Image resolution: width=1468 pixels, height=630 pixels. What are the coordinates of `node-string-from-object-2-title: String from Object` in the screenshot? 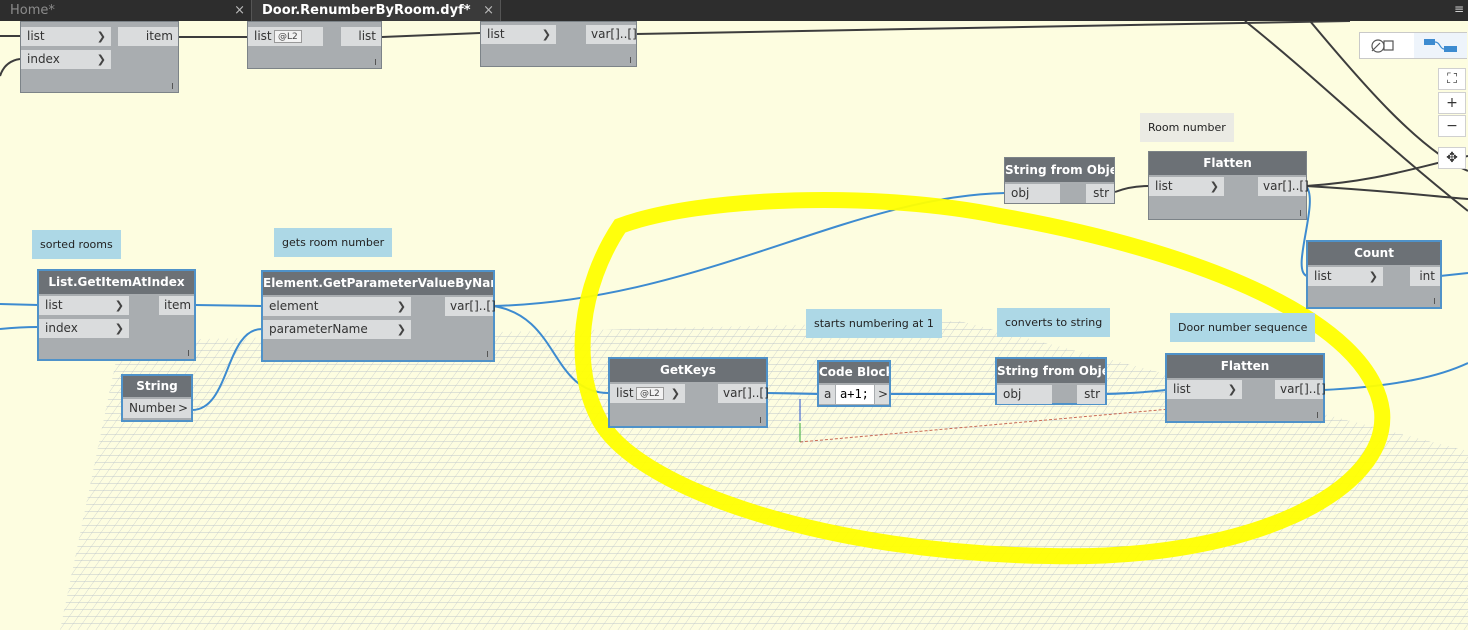 It's located at (1051, 371).